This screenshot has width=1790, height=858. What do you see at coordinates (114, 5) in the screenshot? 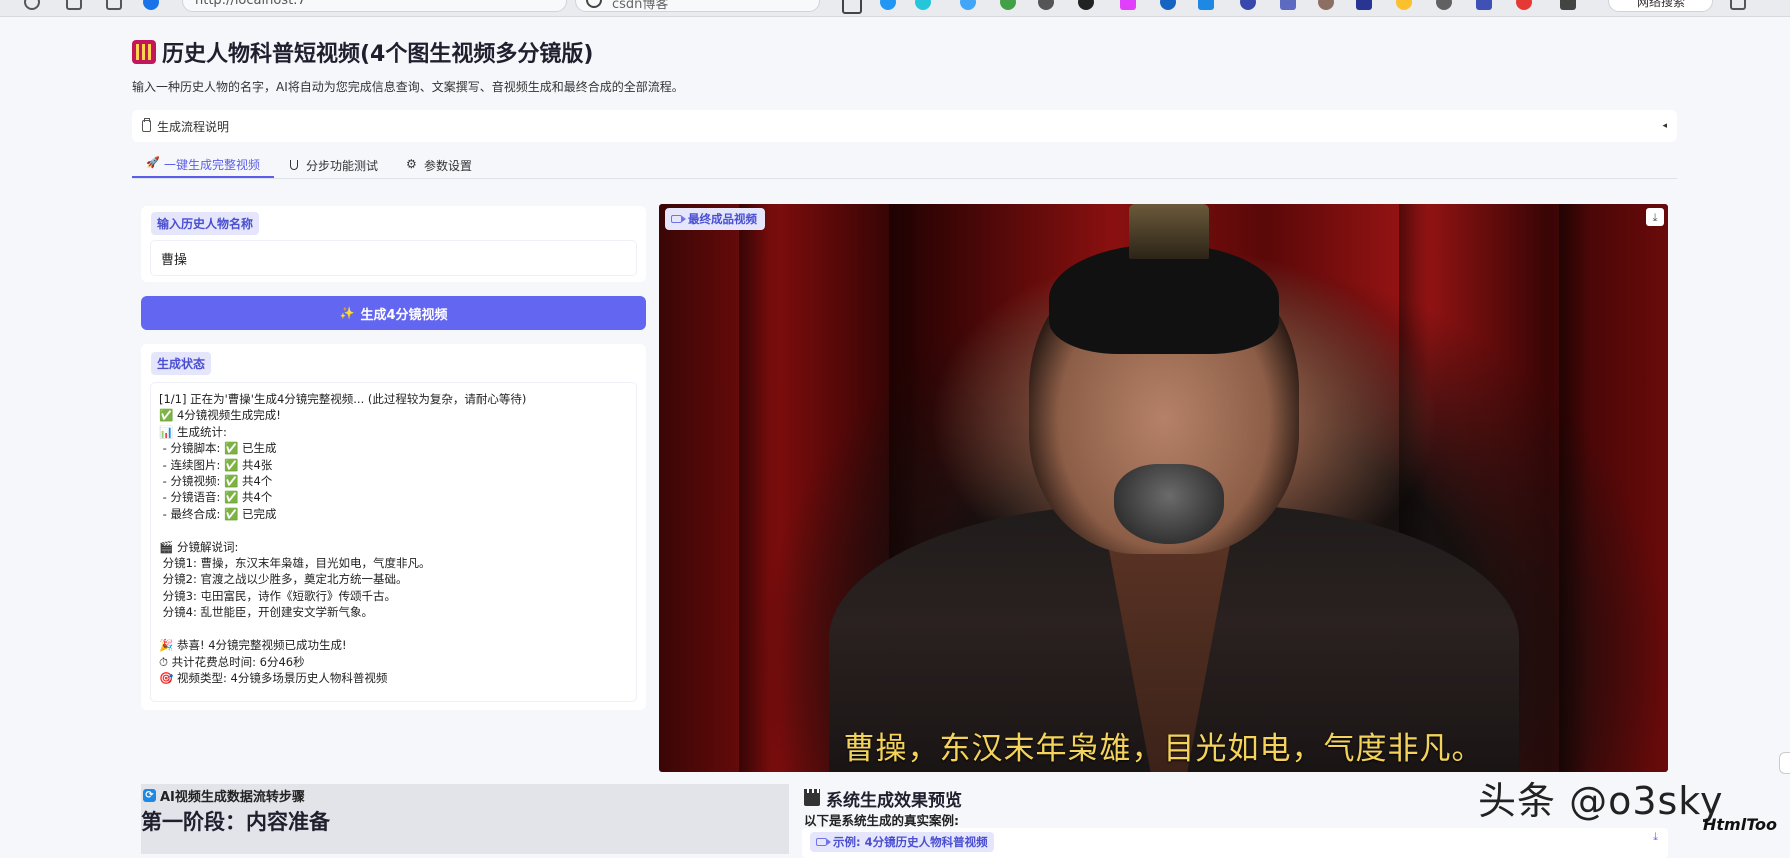
I see `reader-icon` at bounding box center [114, 5].